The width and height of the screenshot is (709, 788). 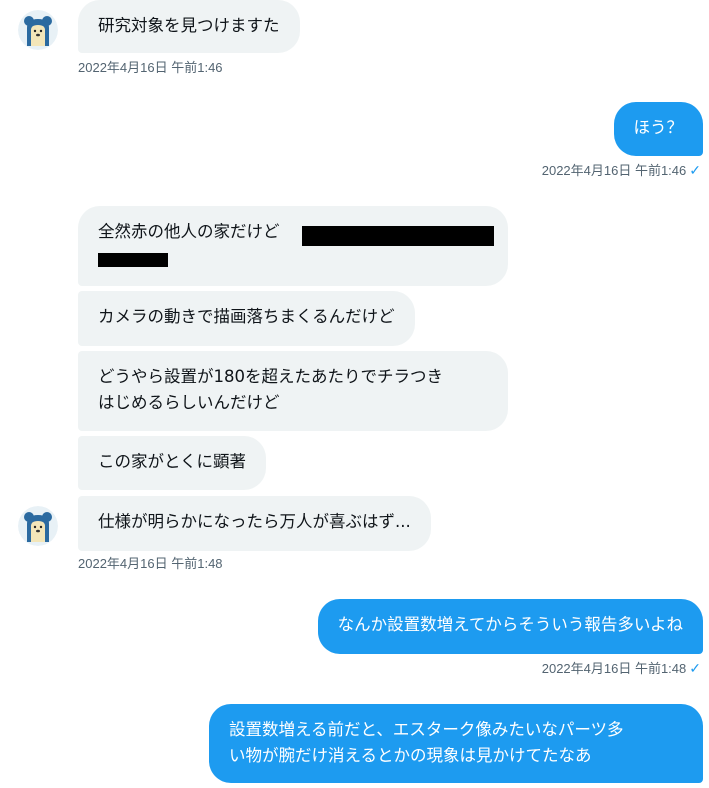 I want to click on message-text: カメラの動きで描画落ちまくるんだけど, so click(x=246, y=316).